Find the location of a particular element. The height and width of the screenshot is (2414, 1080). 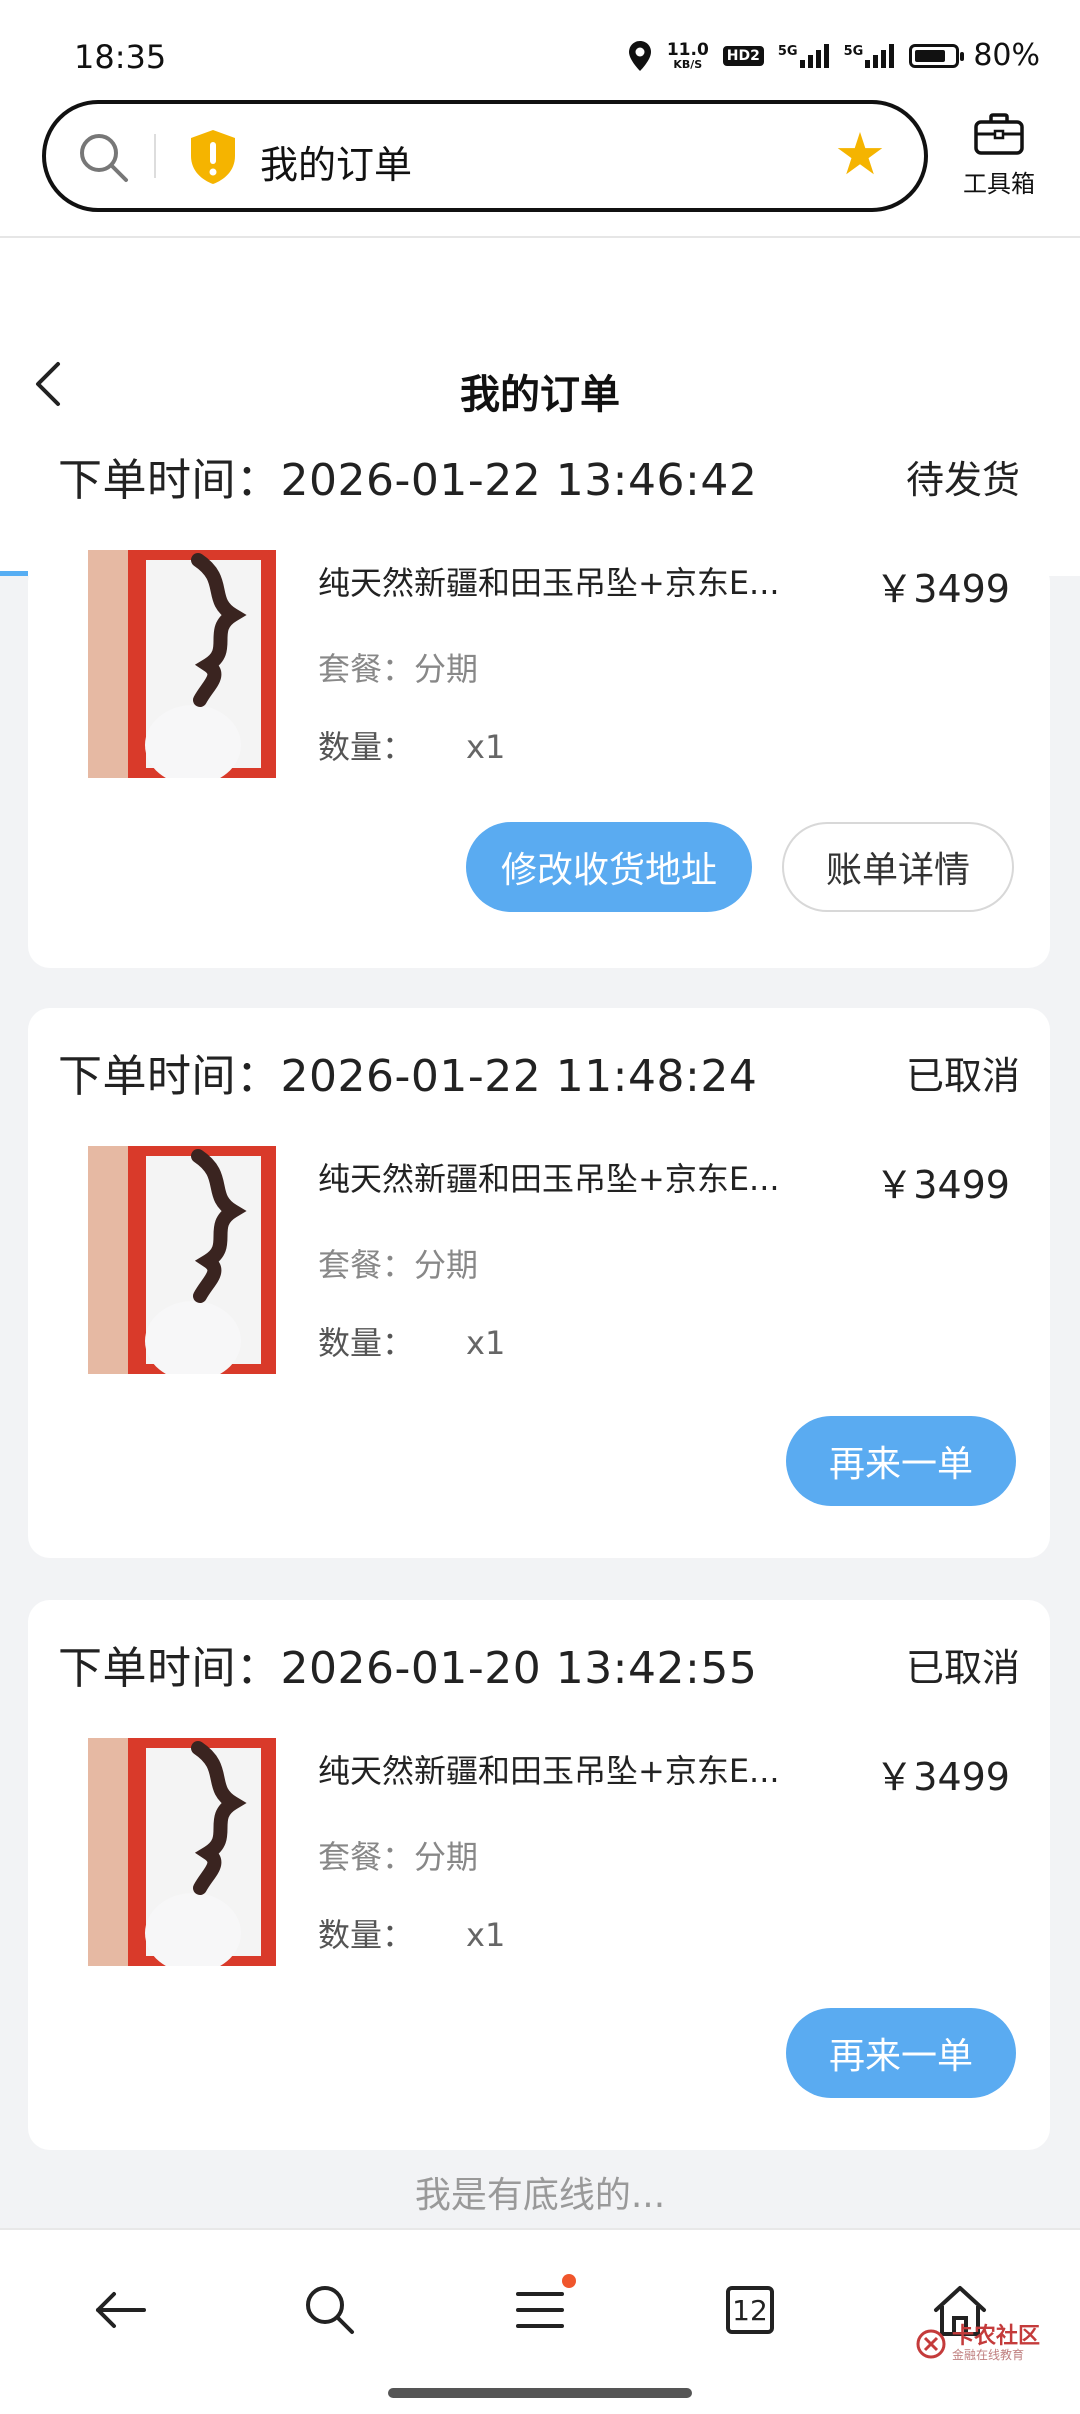

bottom-nav: 12 卡农社区 金融在线教育 is located at coordinates (540, 2321).